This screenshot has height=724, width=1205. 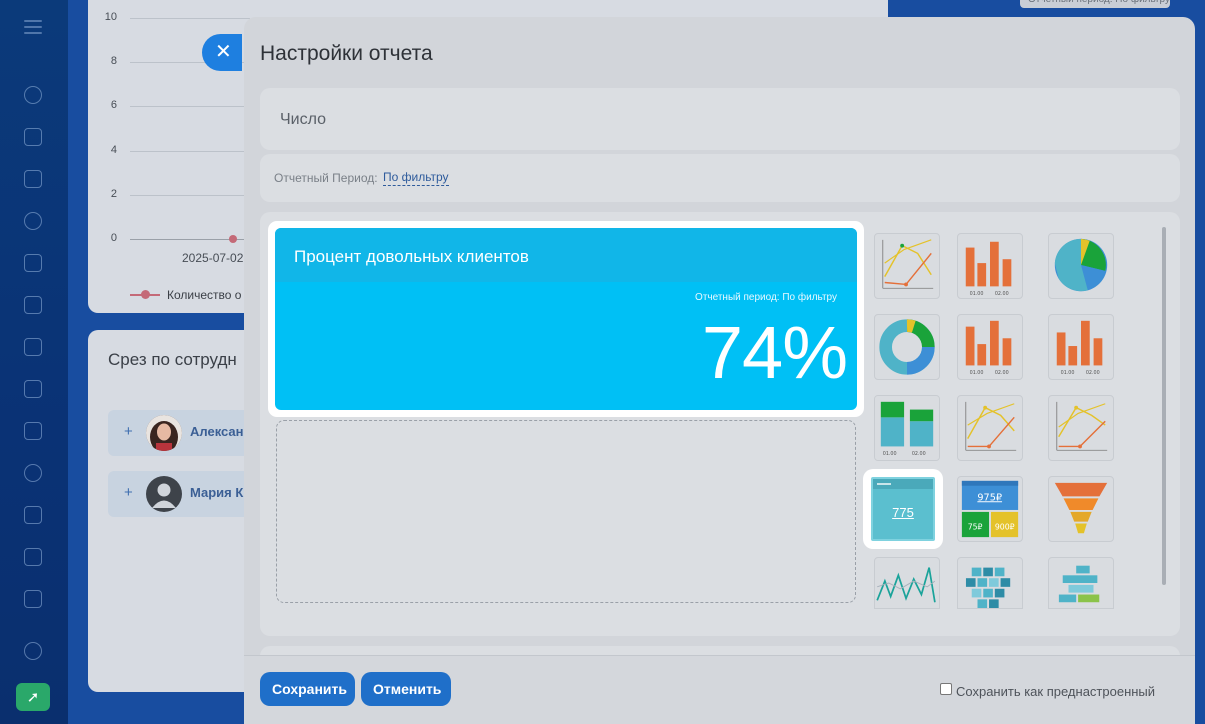 I want to click on rocket-icon: ➚, so click(x=33, y=697).